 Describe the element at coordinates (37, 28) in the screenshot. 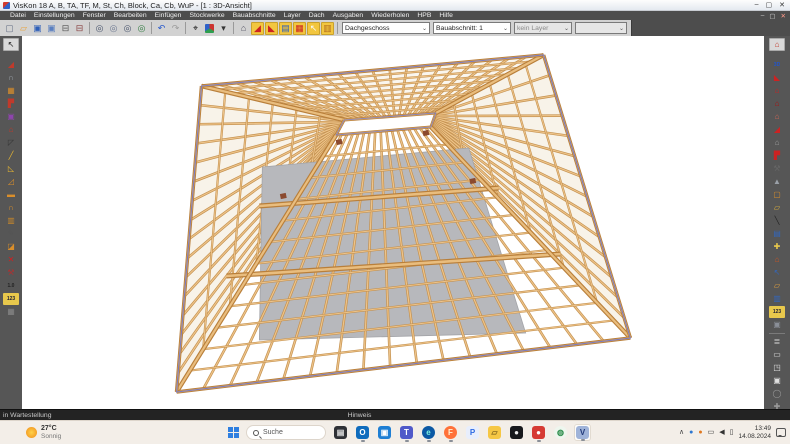

I see `save-icon: ▣` at that location.